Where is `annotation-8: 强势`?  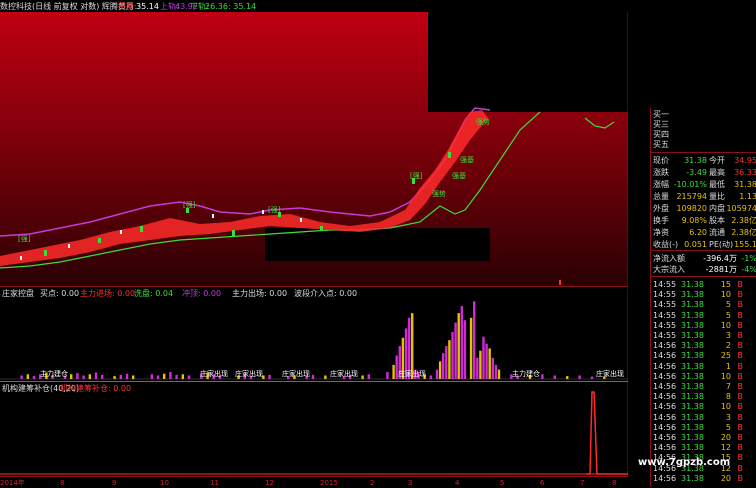 annotation-8: 强势 is located at coordinates (483, 121).